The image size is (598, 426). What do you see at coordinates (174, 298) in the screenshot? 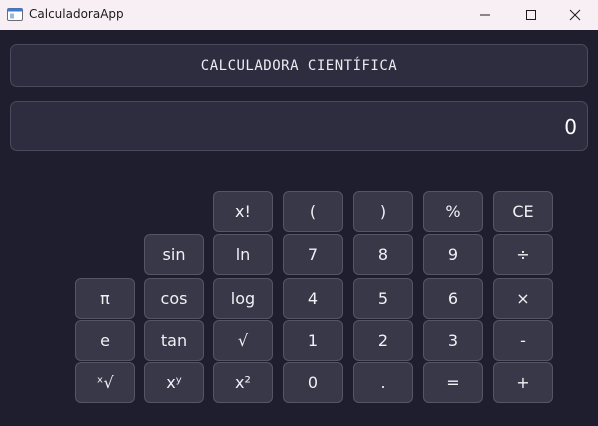
I see `cos-button: cos` at bounding box center [174, 298].